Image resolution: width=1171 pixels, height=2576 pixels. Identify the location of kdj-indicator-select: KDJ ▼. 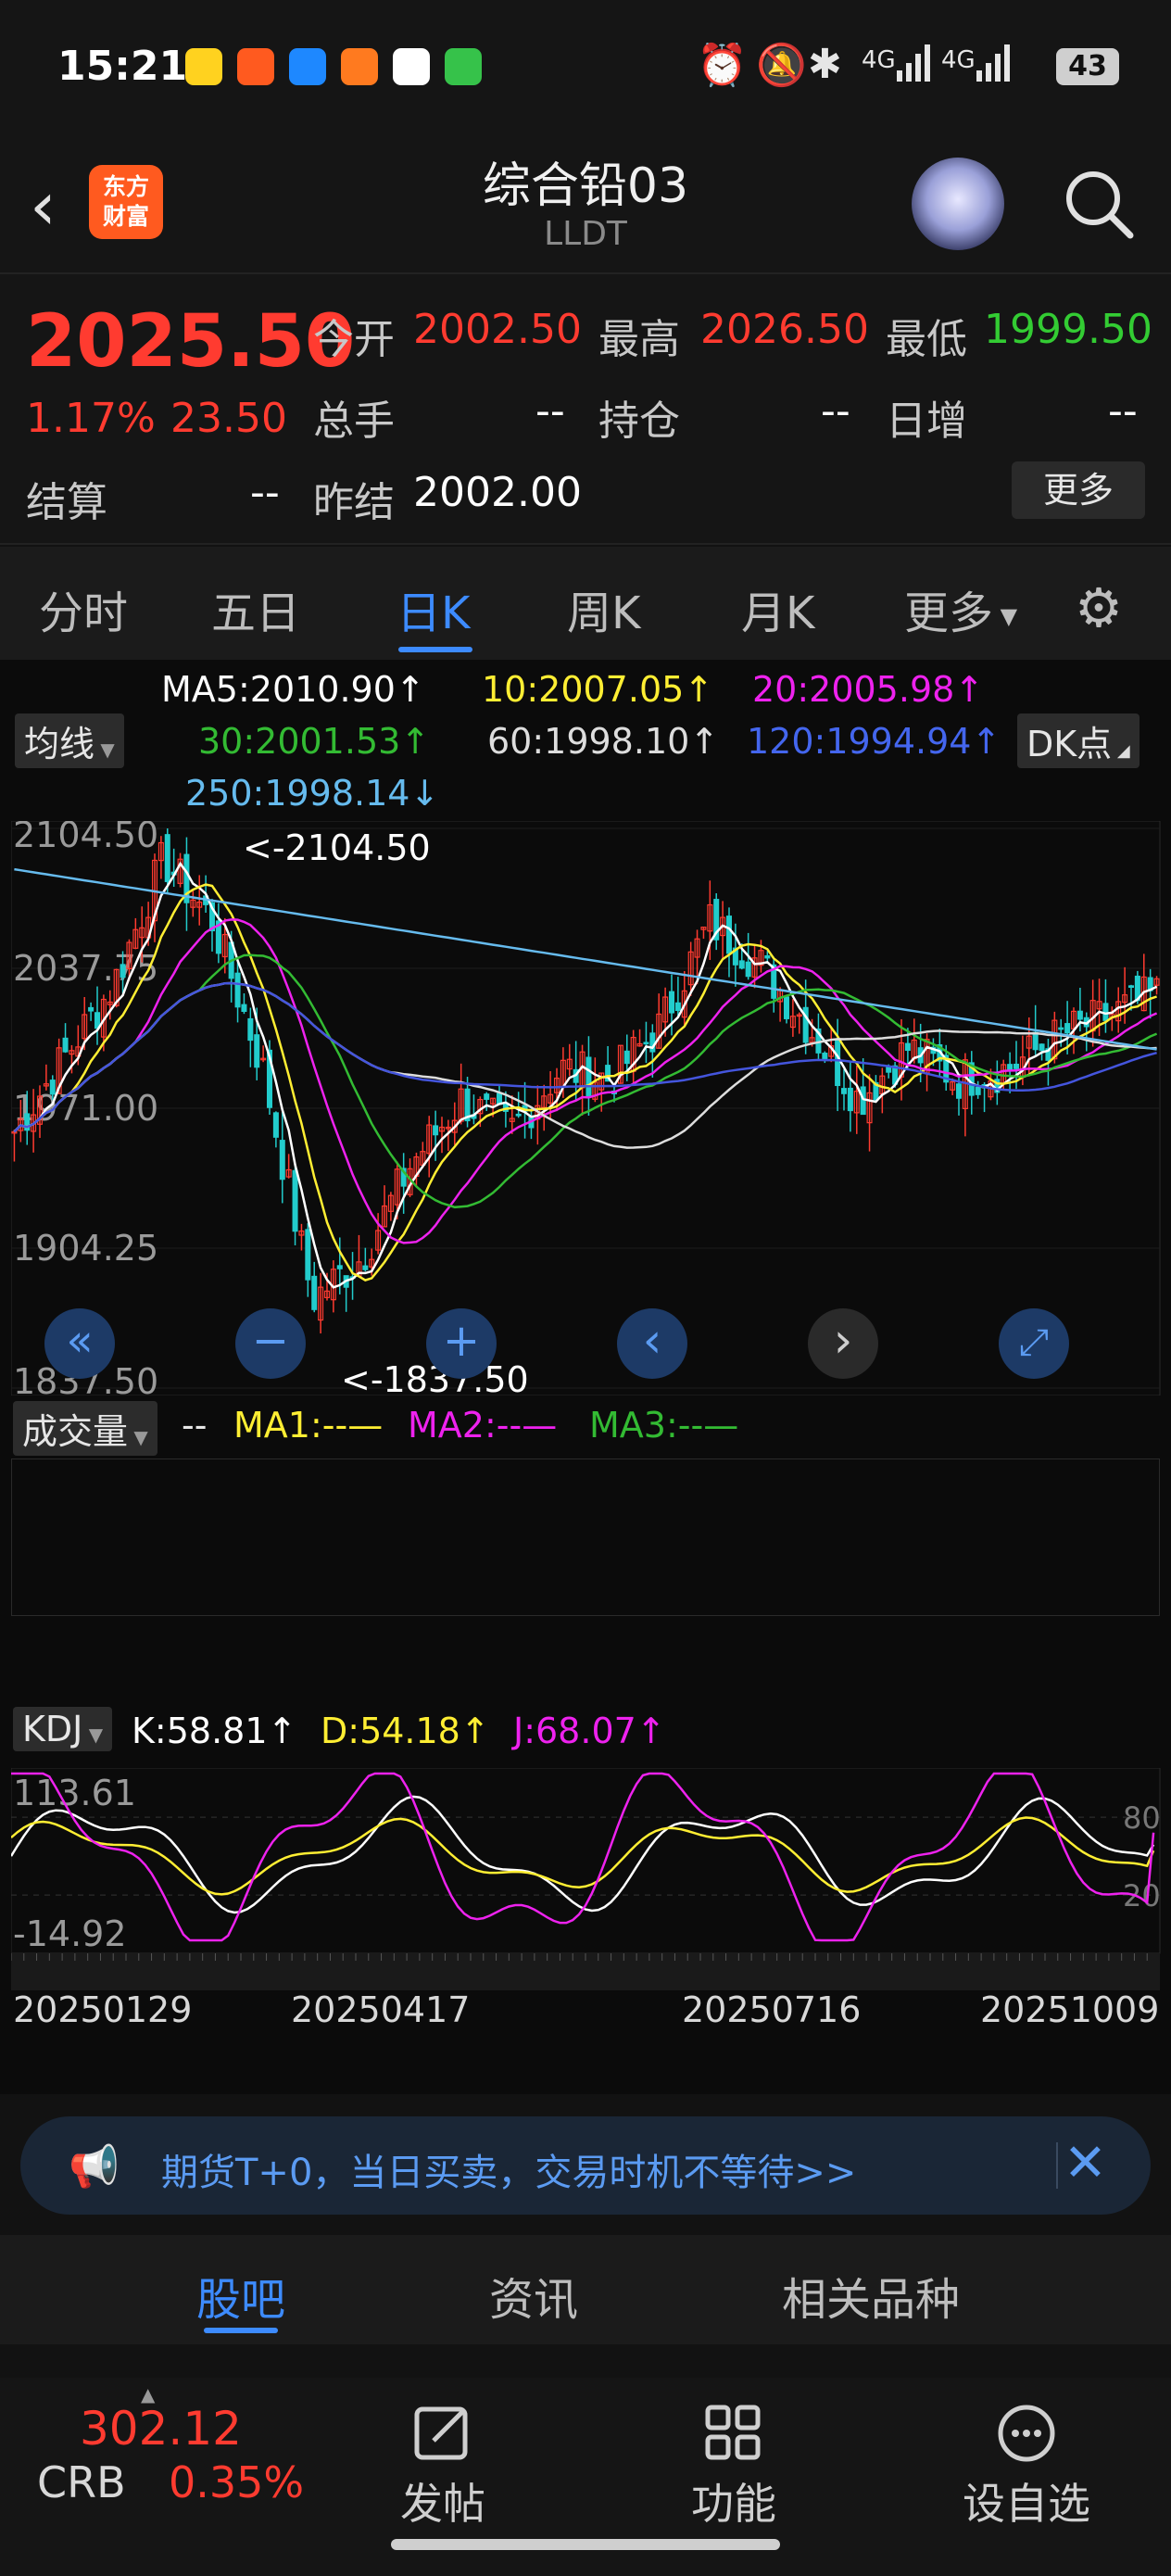
(63, 1729).